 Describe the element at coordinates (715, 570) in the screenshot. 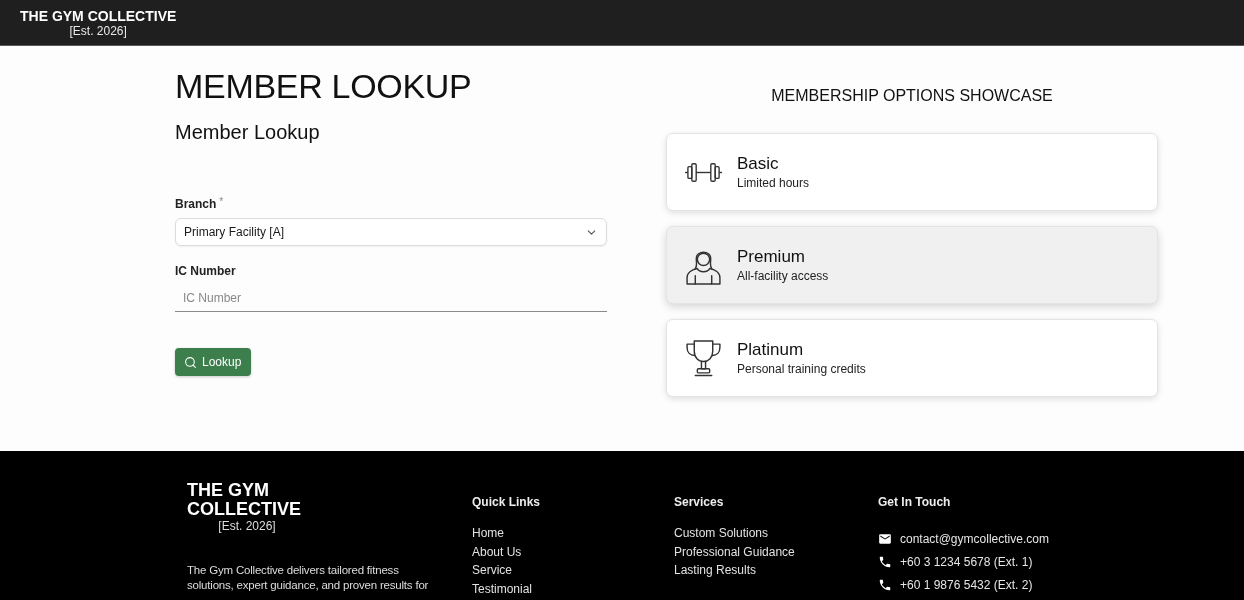

I see `footer-link: Lasting Results` at that location.